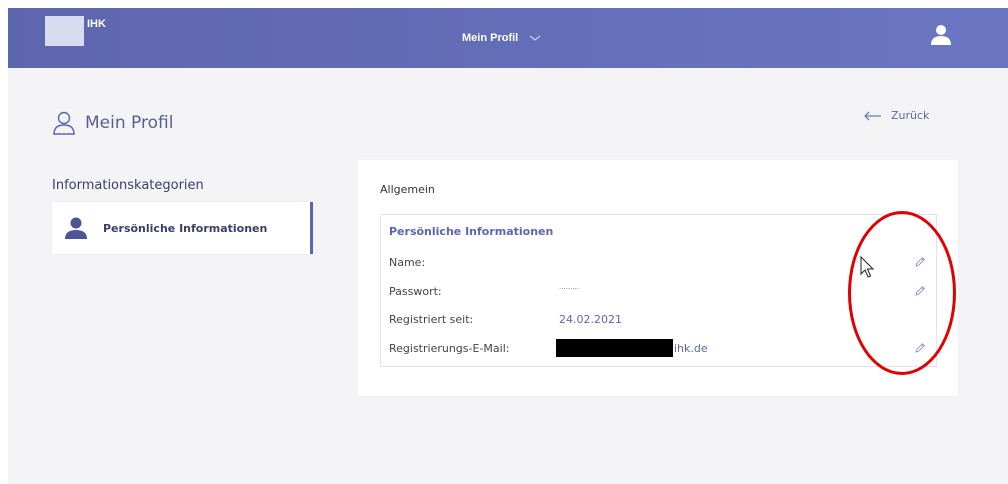 This screenshot has width=1008, height=484. Describe the element at coordinates (569, 289) in the screenshot. I see `password-value: ·········` at that location.